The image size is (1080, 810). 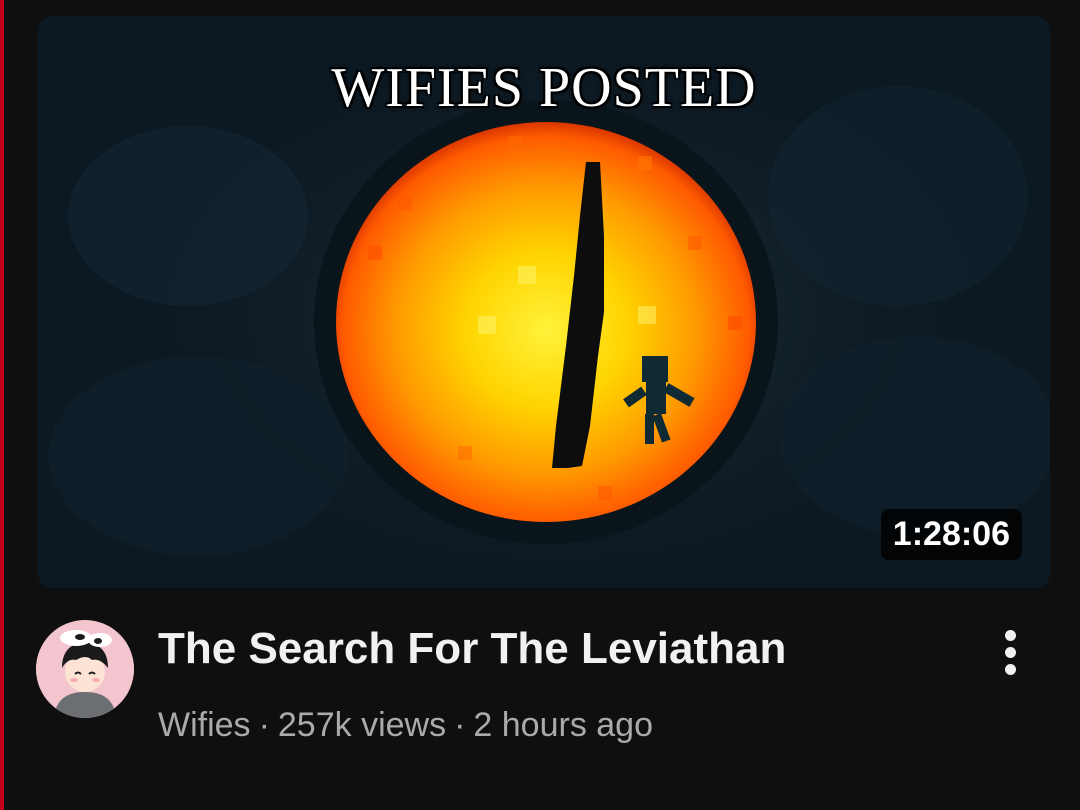 I want to click on more-vertical-icon, so click(x=1010, y=656).